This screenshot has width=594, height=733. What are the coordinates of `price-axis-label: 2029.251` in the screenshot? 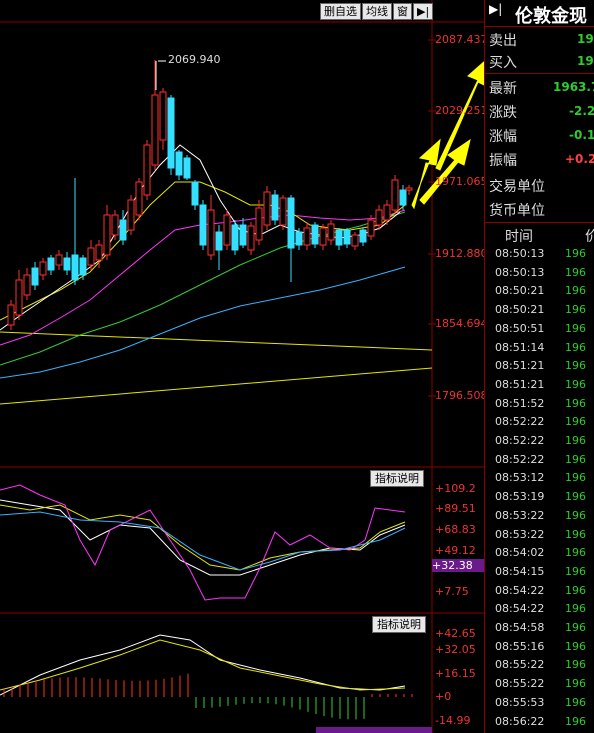 It's located at (461, 110).